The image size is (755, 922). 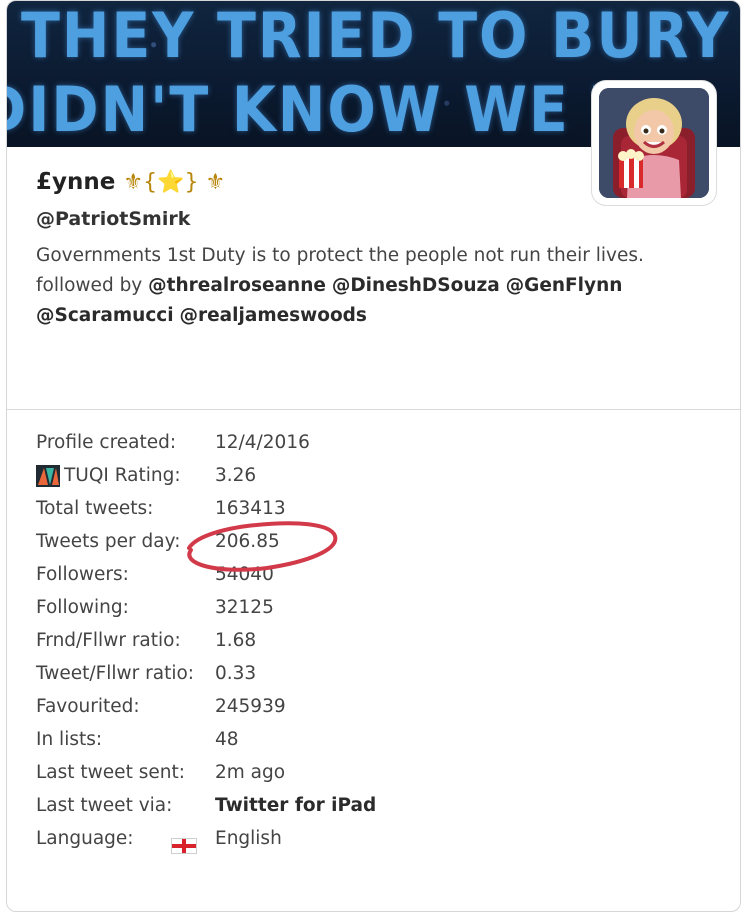 I want to click on stat-value: 2m ago, so click(x=250, y=772).